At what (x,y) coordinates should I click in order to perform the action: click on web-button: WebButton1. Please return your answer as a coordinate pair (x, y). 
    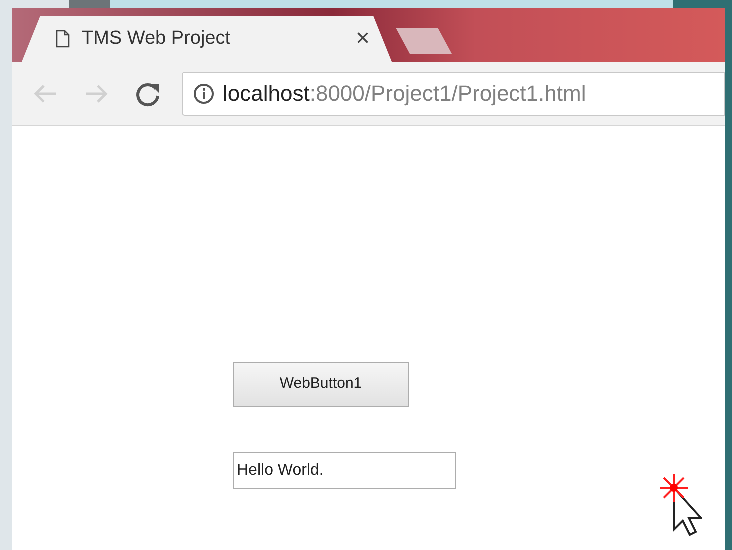
    Looking at the image, I should click on (321, 384).